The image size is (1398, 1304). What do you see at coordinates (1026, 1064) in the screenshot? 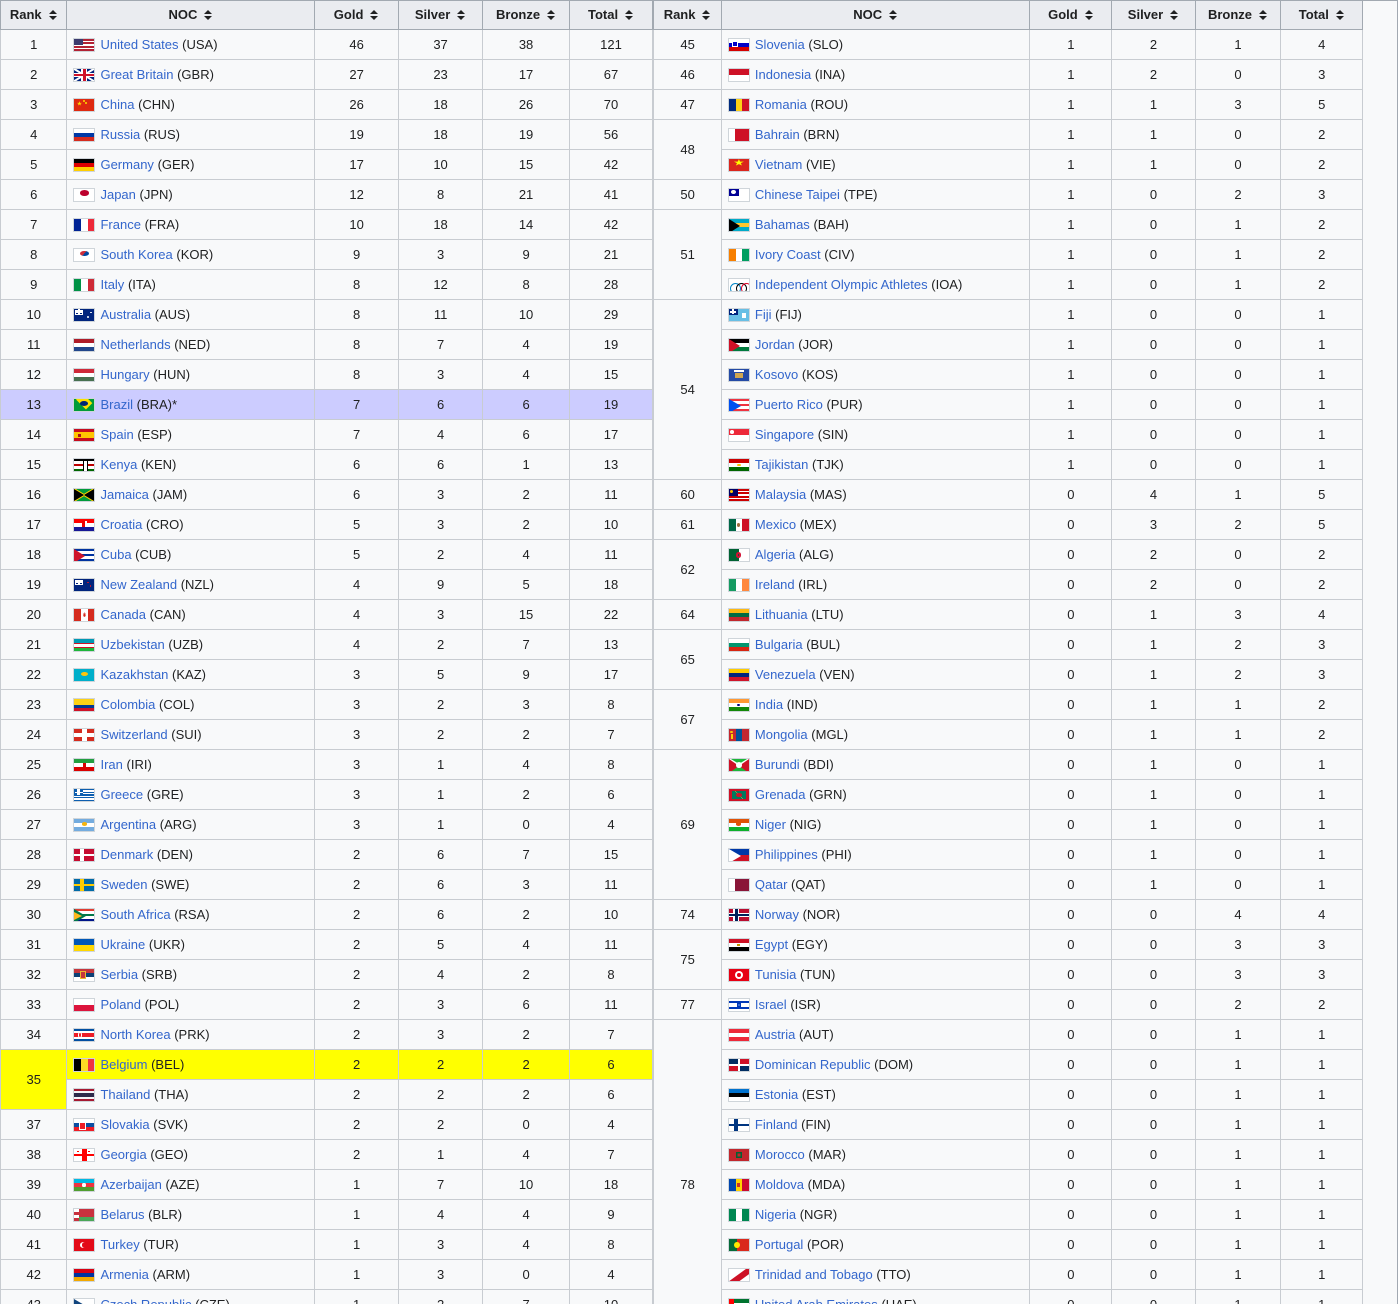
I see `table-row: Dominican Republic (DOM) 0 0 1 1` at bounding box center [1026, 1064].